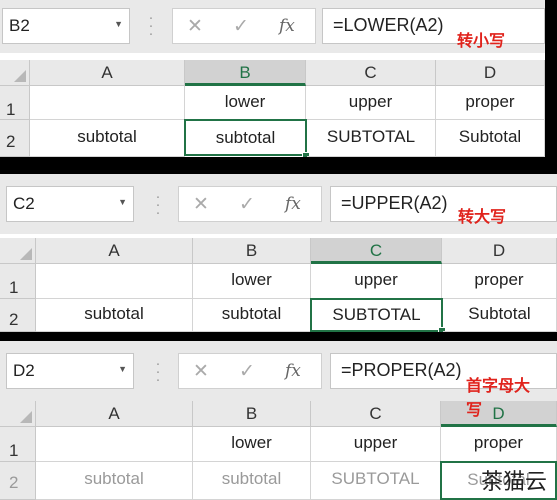 The image size is (557, 500). Describe the element at coordinates (443, 204) in the screenshot. I see `formula-input: =UPPER(A2)` at that location.